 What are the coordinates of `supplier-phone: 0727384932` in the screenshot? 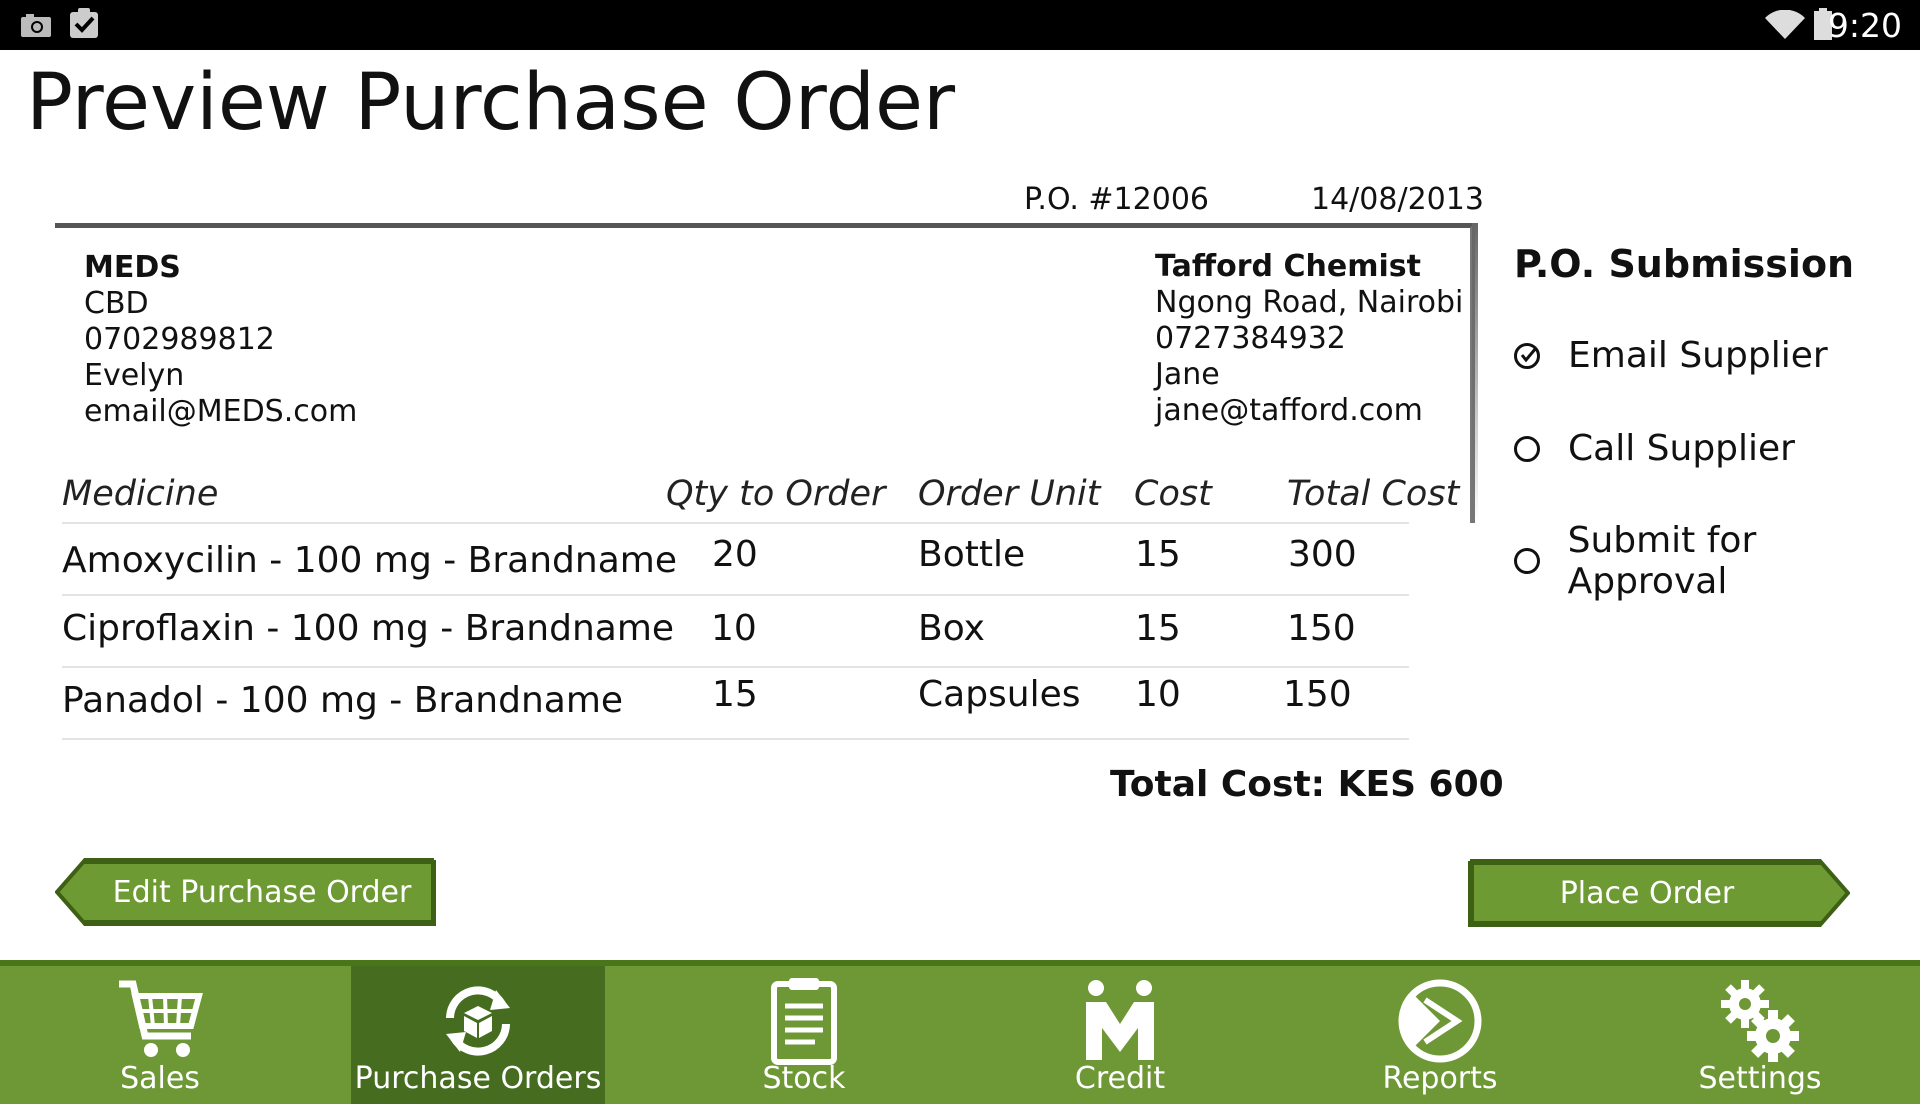 It's located at (1250, 338).